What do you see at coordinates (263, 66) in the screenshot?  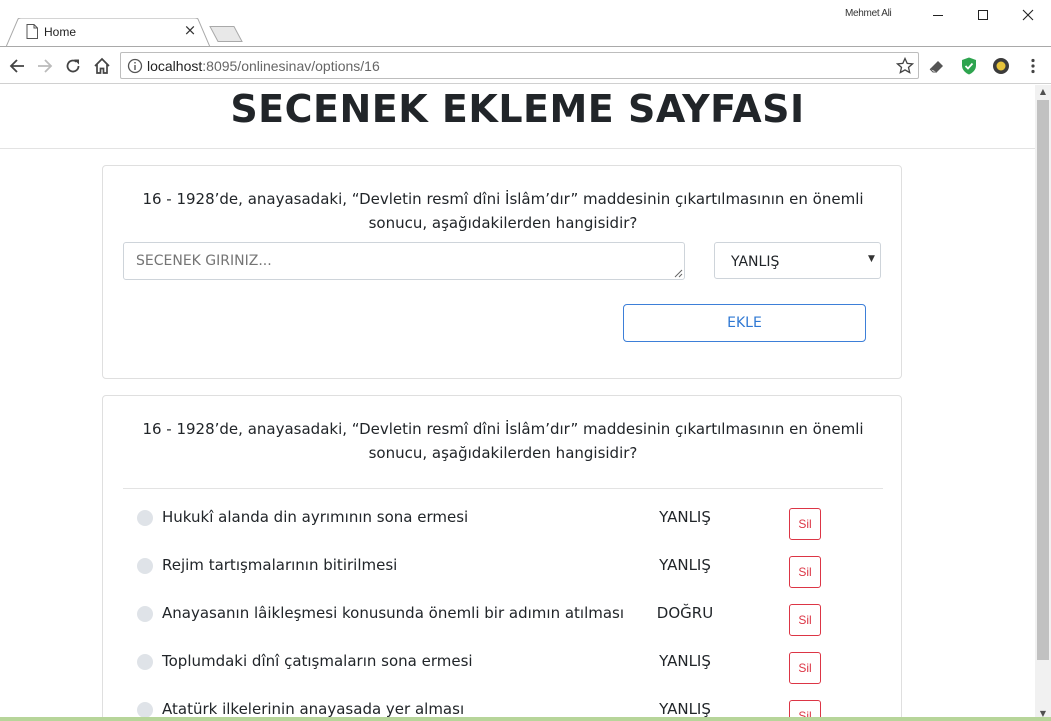 I see `url-text: localhost:8095/onlinesinav/options/16` at bounding box center [263, 66].